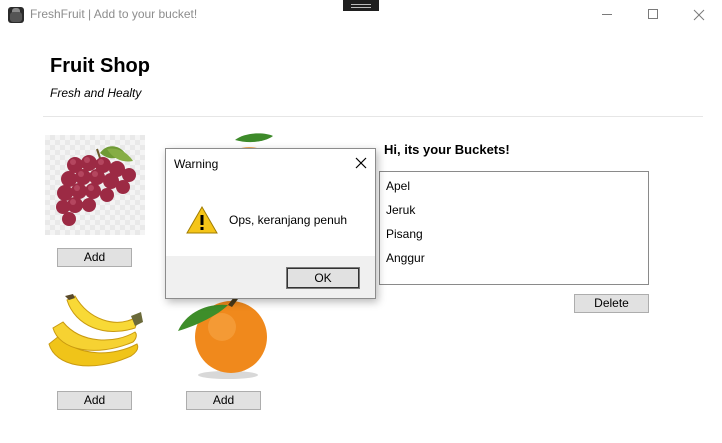 Image resolution: width=722 pixels, height=443 pixels. Describe the element at coordinates (94, 257) in the screenshot. I see `add-grape-button: Add` at that location.